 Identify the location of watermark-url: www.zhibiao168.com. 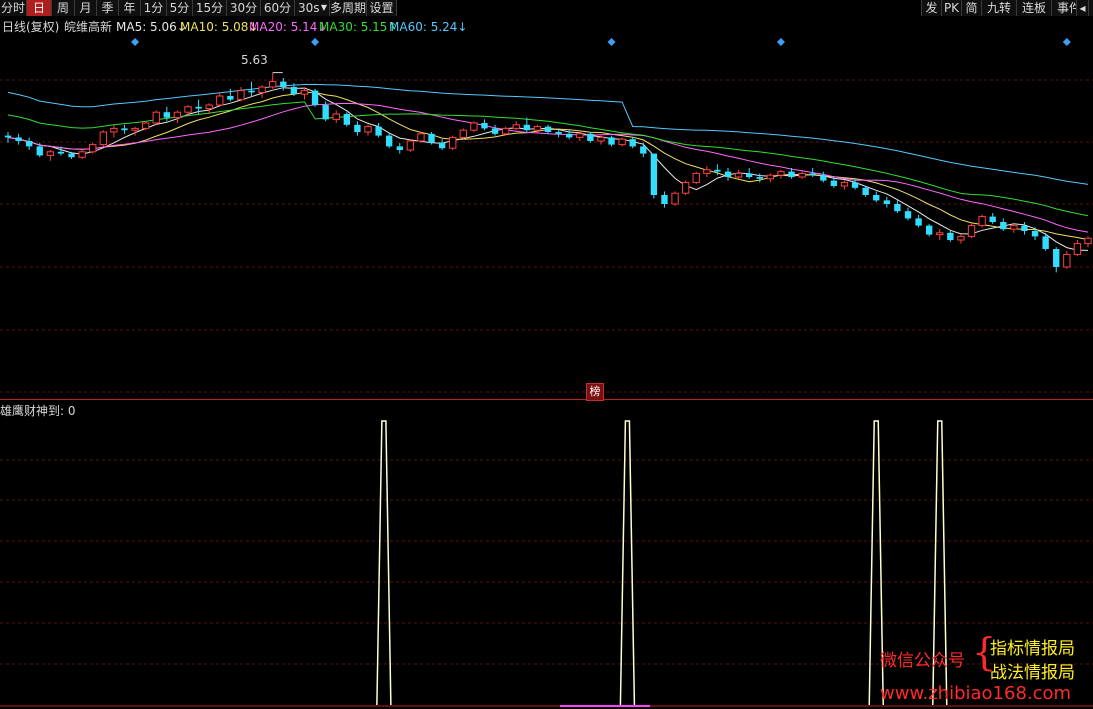
(976, 693).